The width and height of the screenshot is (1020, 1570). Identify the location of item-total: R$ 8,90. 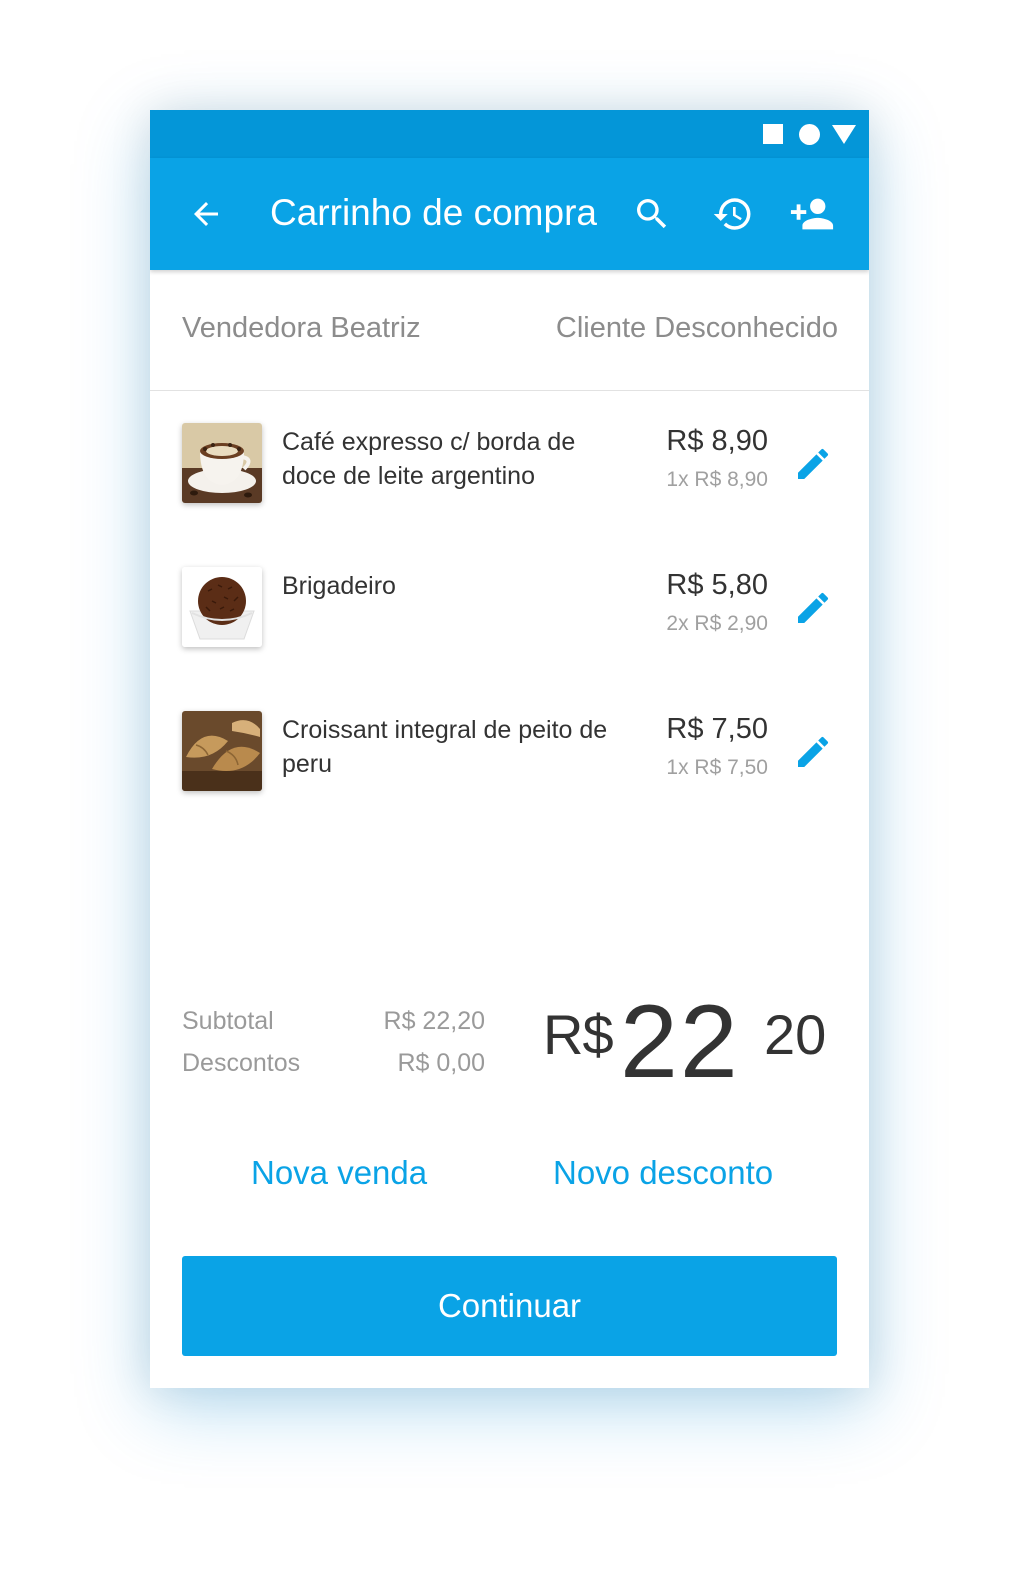
(717, 441).